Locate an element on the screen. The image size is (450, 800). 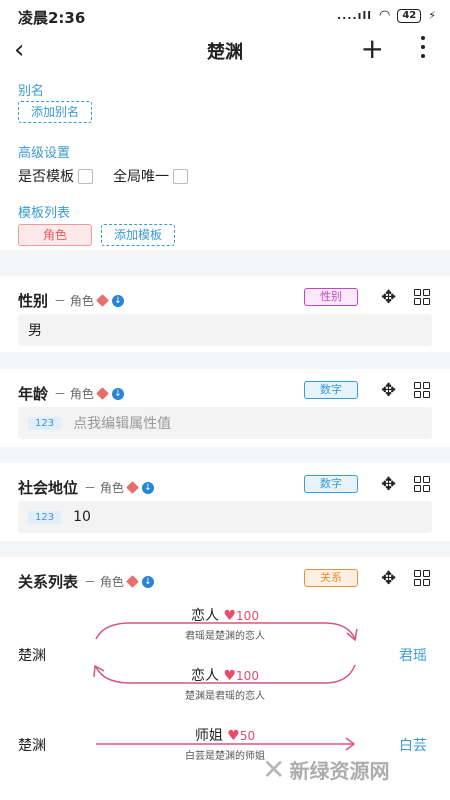
attribute-title: 性别 － 角色 ↓ is located at coordinates (71, 300).